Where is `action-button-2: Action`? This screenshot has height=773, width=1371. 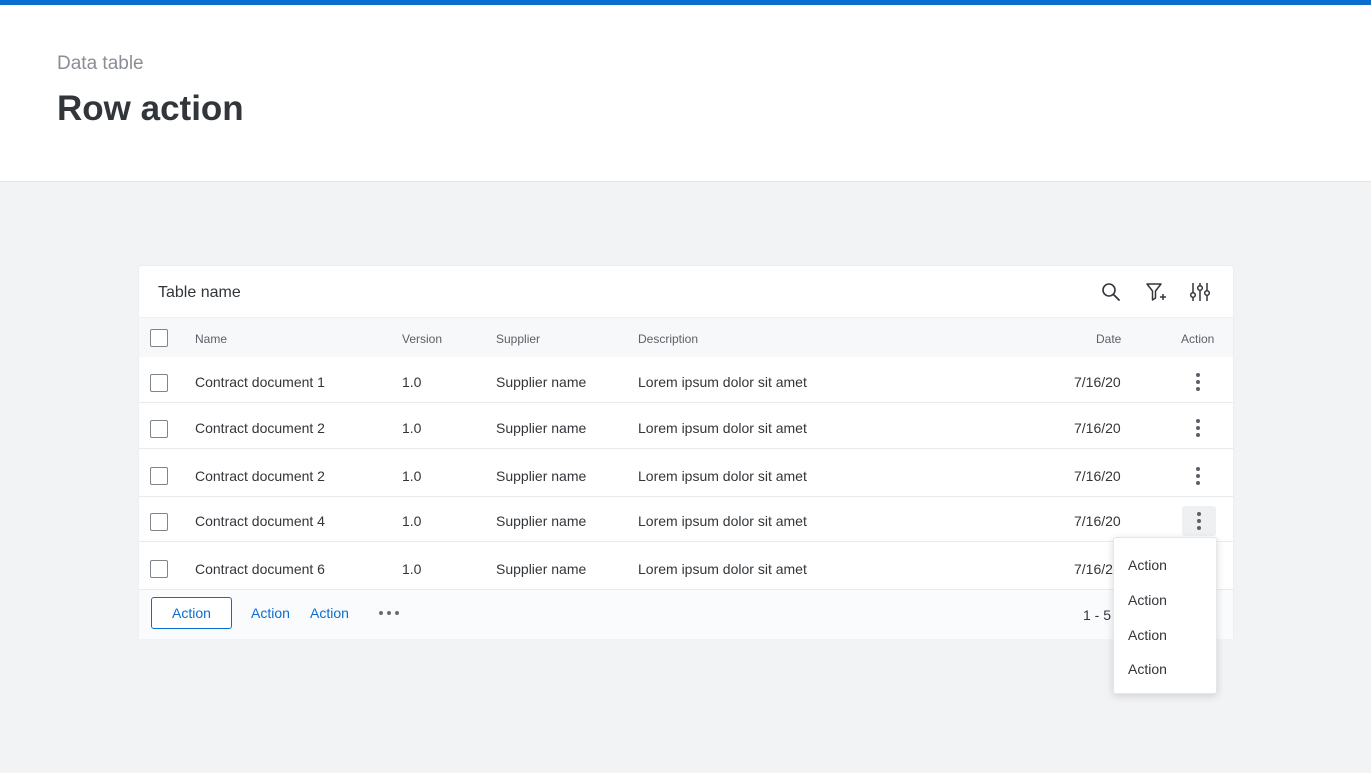 action-button-2: Action is located at coordinates (270, 613).